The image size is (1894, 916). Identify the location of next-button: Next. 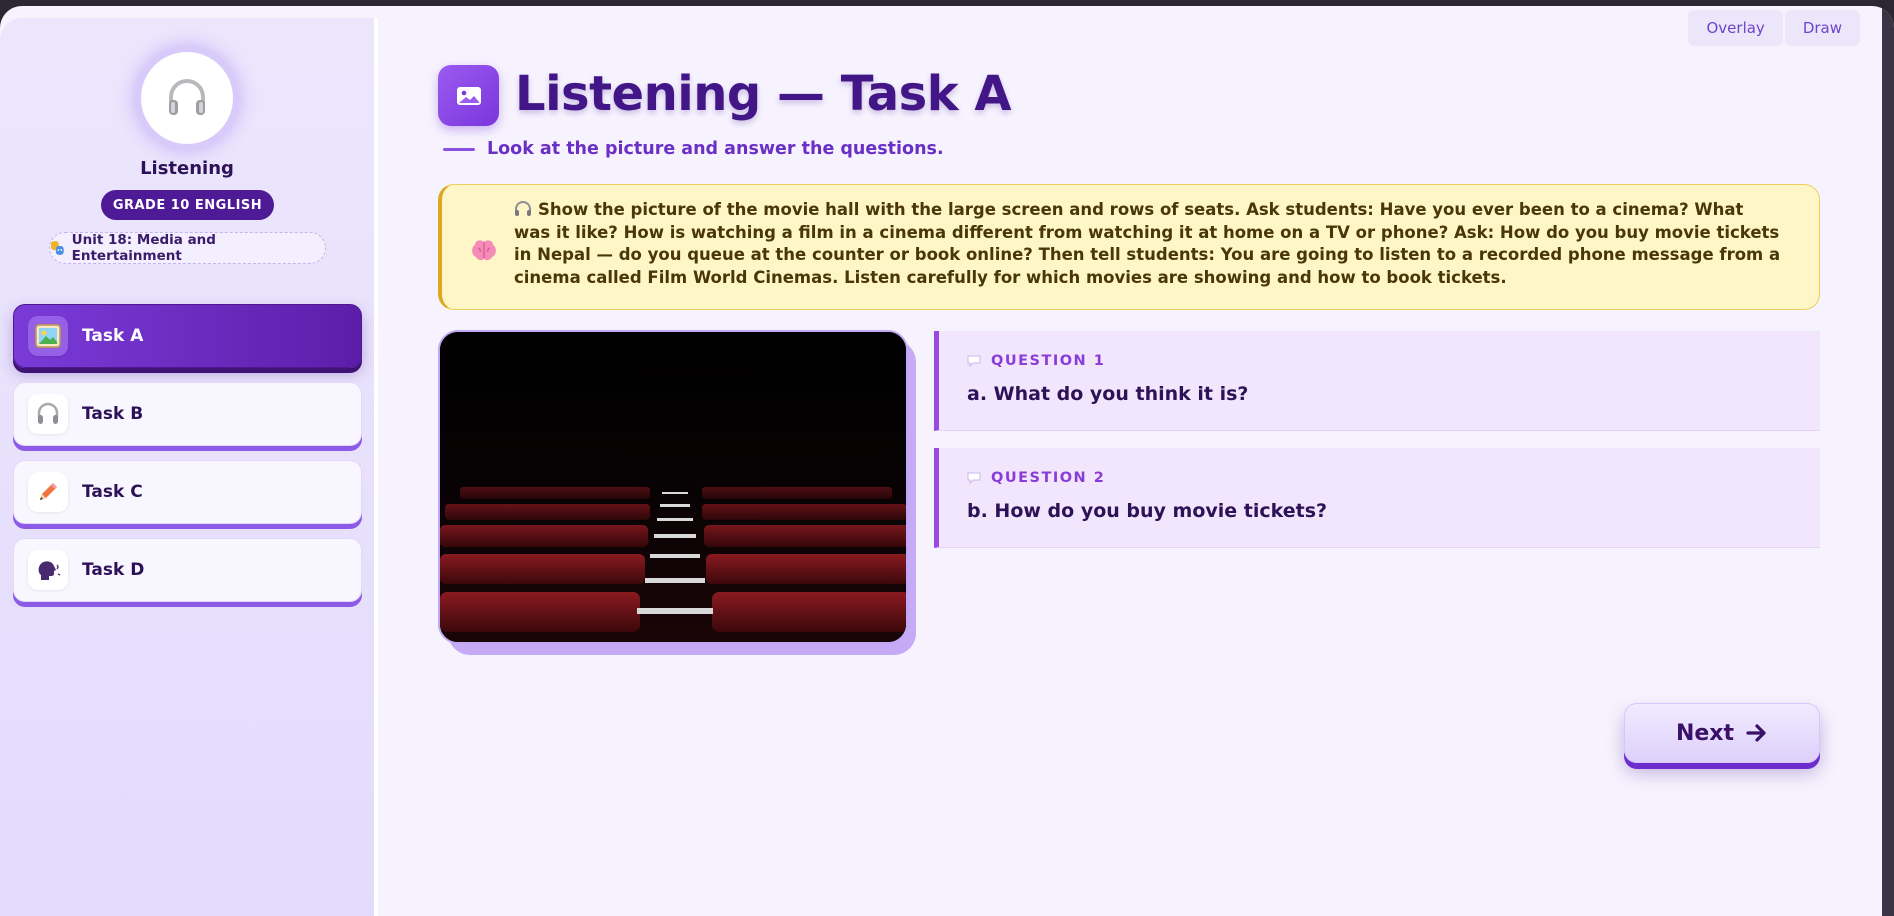
(1722, 733).